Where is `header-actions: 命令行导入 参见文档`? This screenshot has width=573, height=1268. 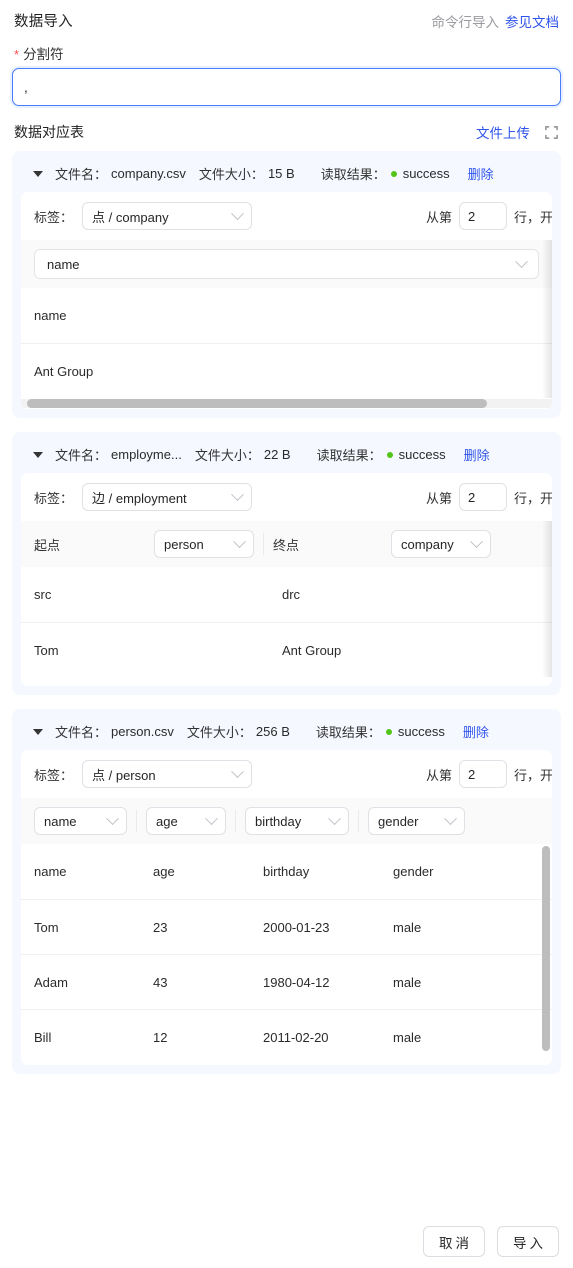
header-actions: 命令行导入 参见文档 is located at coordinates (496, 21).